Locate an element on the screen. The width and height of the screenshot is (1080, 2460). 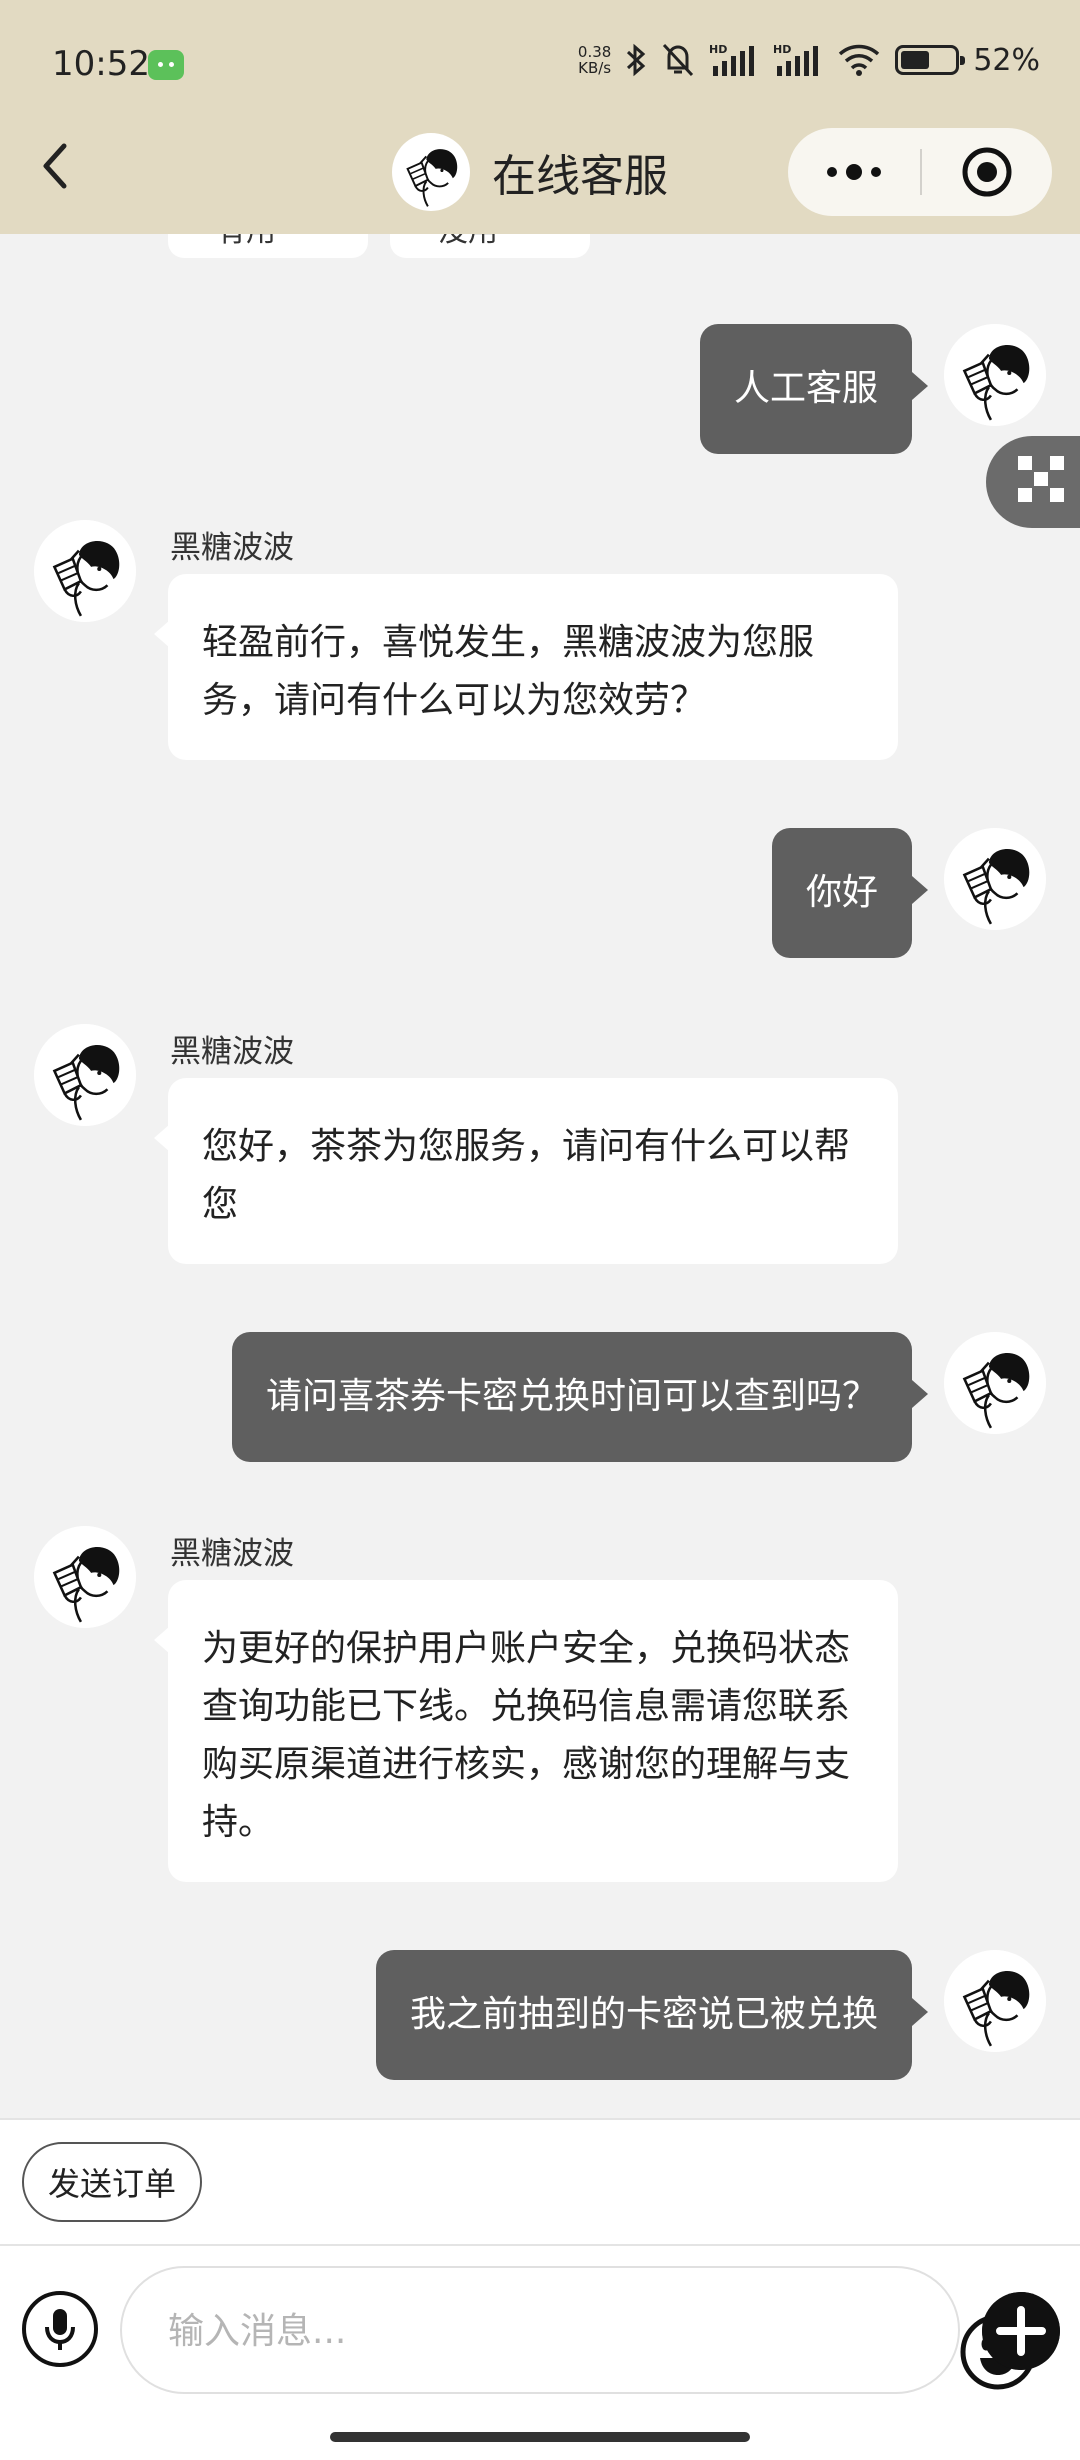
chevron-left-icon is located at coordinates (55, 166).